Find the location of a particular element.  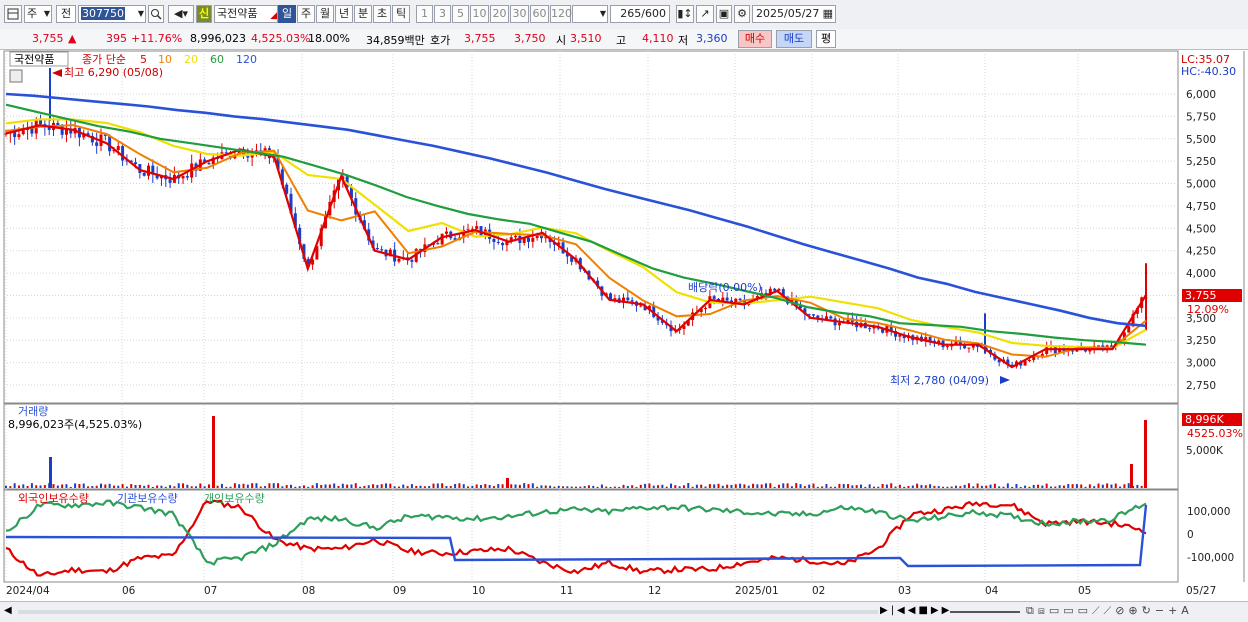

period-tab-3: 년 is located at coordinates (344, 14).